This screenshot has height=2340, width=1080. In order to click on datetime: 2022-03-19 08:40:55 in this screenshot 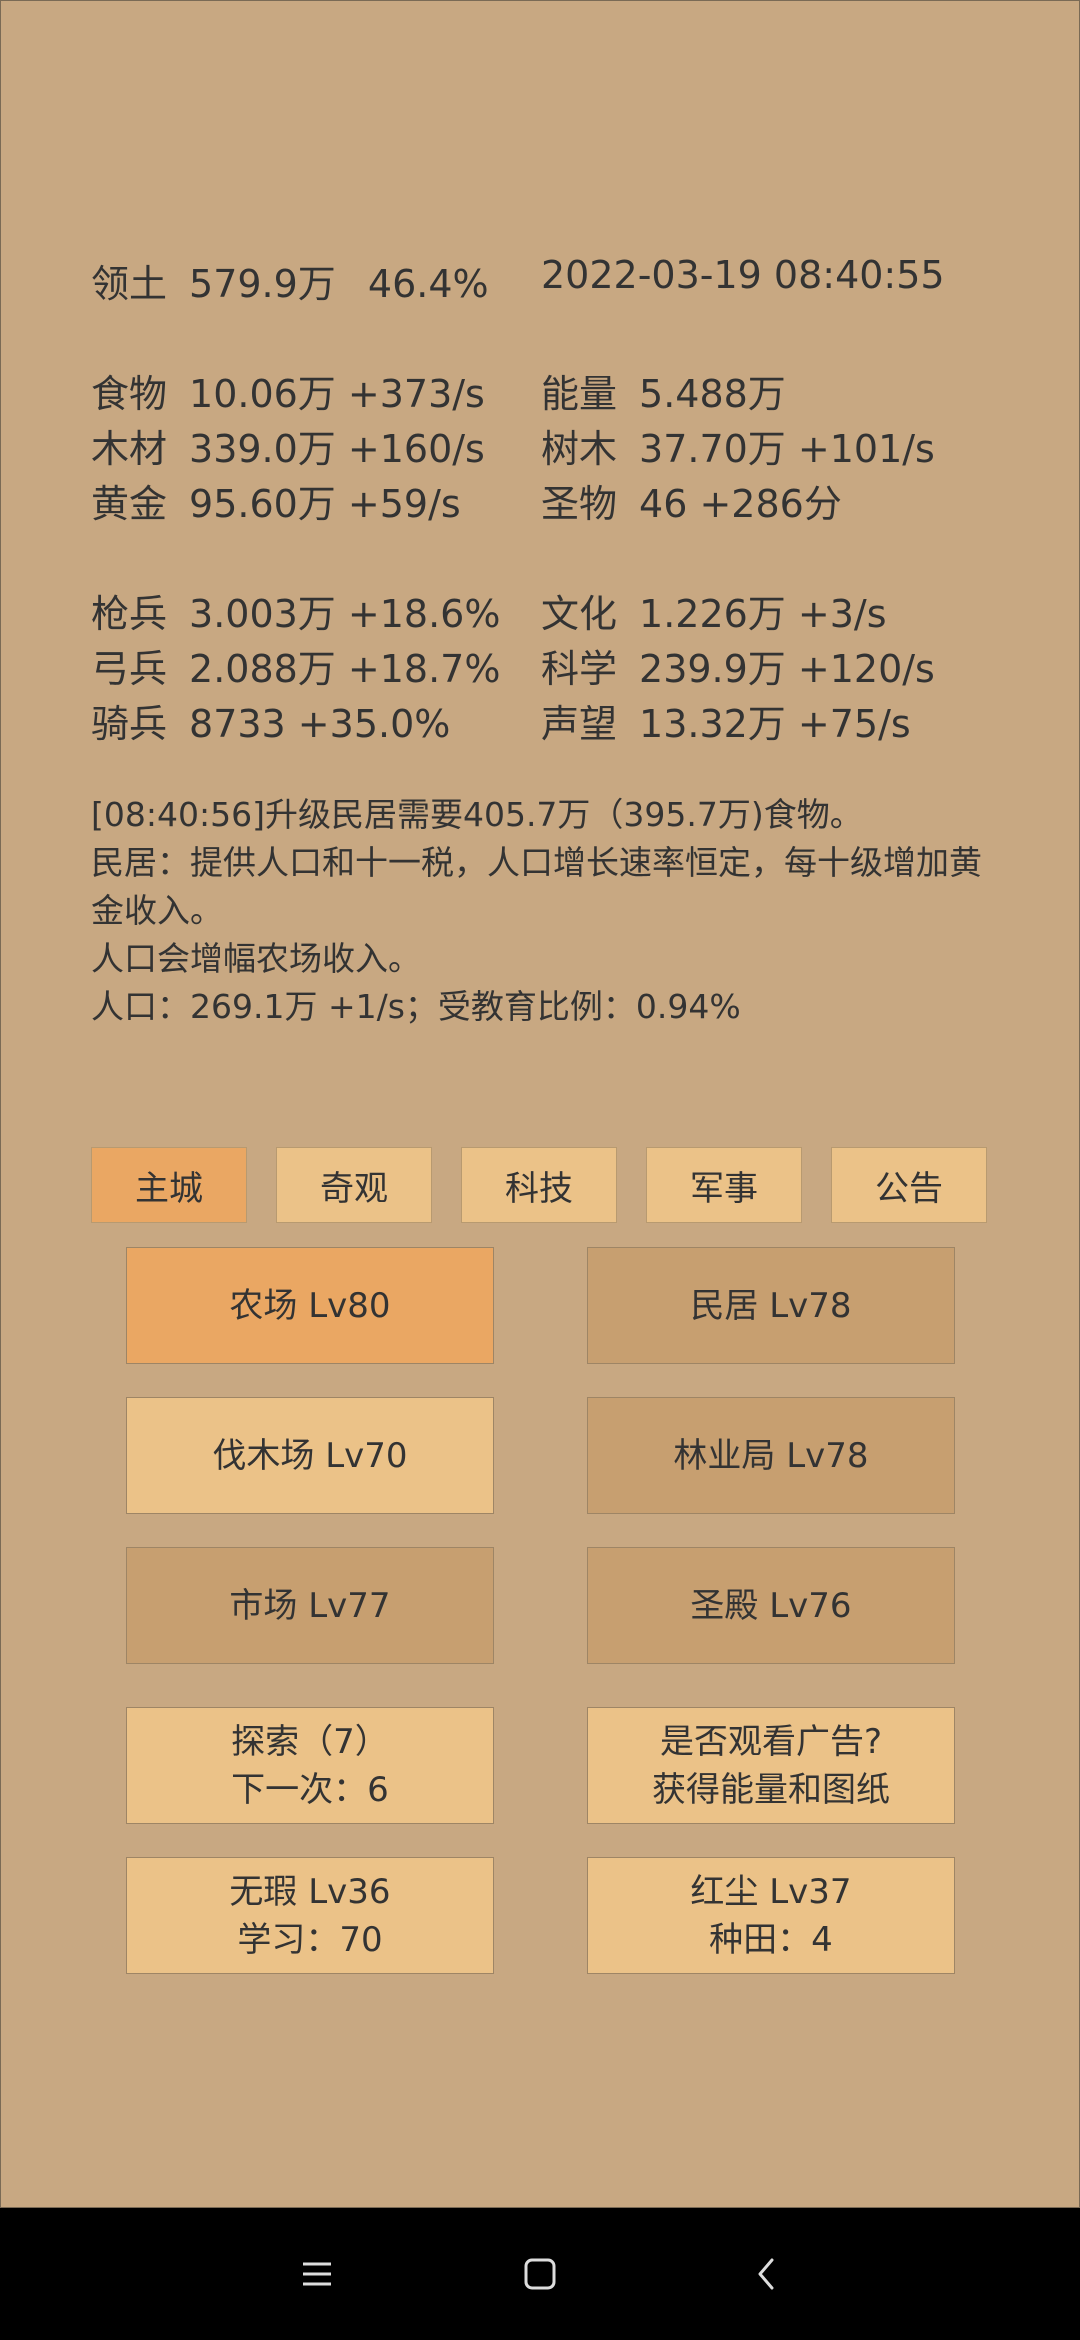, I will do `click(743, 275)`.